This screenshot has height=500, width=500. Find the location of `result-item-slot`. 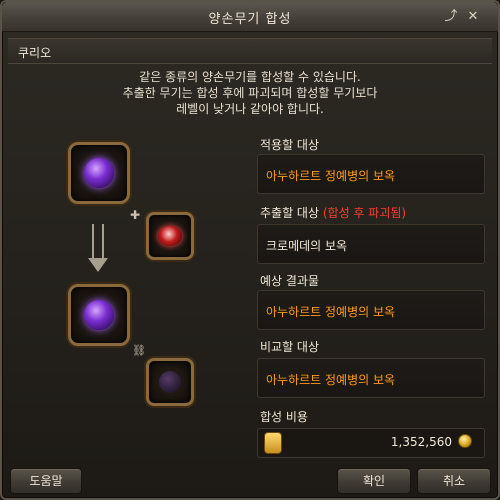

result-item-slot is located at coordinates (99, 315).